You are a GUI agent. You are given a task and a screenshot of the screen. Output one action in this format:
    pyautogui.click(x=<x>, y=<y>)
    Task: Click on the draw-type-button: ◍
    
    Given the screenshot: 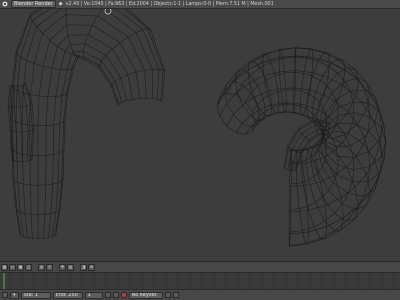 What is the action you would take?
    pyautogui.click(x=41, y=267)
    